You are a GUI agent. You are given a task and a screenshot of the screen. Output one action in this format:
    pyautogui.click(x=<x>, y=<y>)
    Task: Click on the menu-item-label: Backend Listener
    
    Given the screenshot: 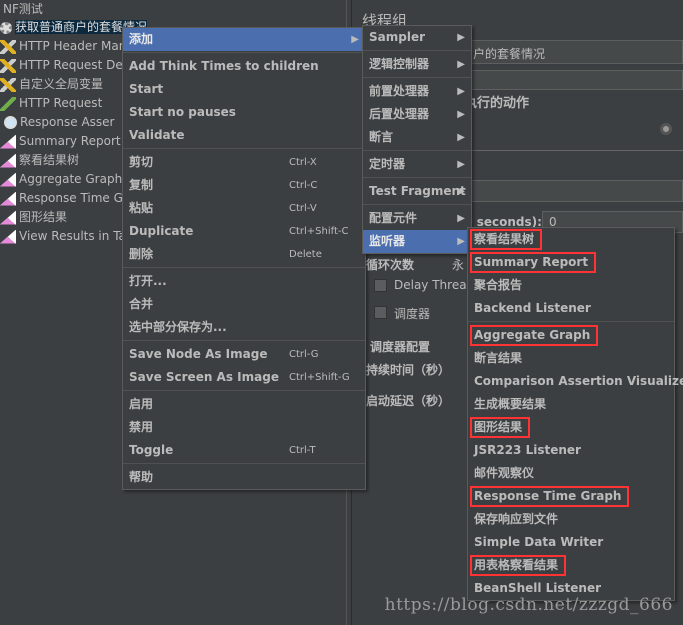 What is the action you would take?
    pyautogui.click(x=532, y=308)
    